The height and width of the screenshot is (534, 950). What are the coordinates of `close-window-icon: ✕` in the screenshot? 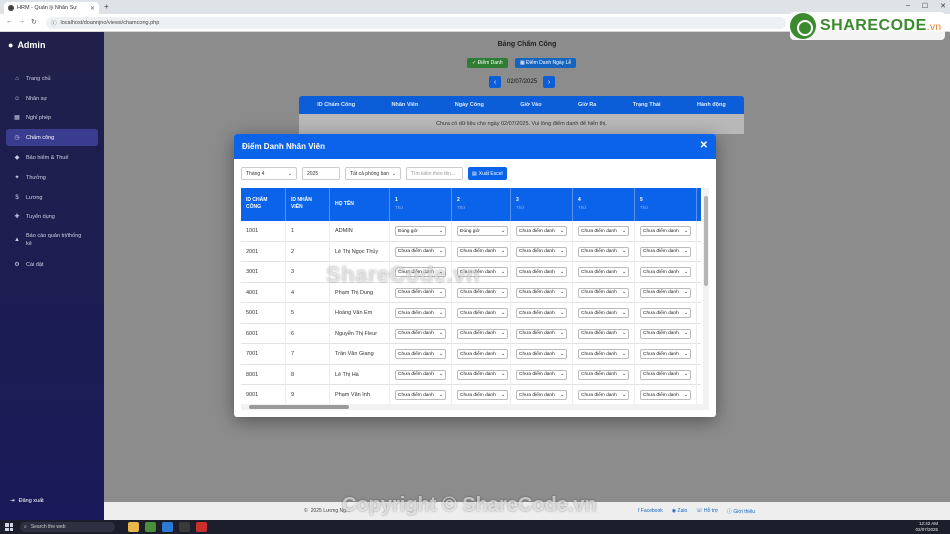 It's located at (943, 6).